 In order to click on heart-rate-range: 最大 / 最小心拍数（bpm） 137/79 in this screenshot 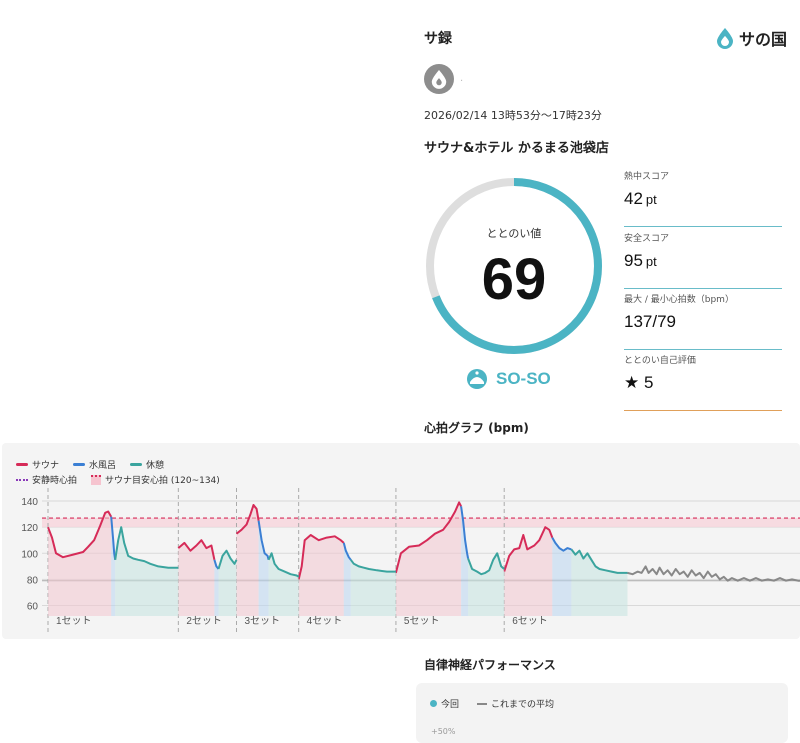, I will do `click(703, 321)`.